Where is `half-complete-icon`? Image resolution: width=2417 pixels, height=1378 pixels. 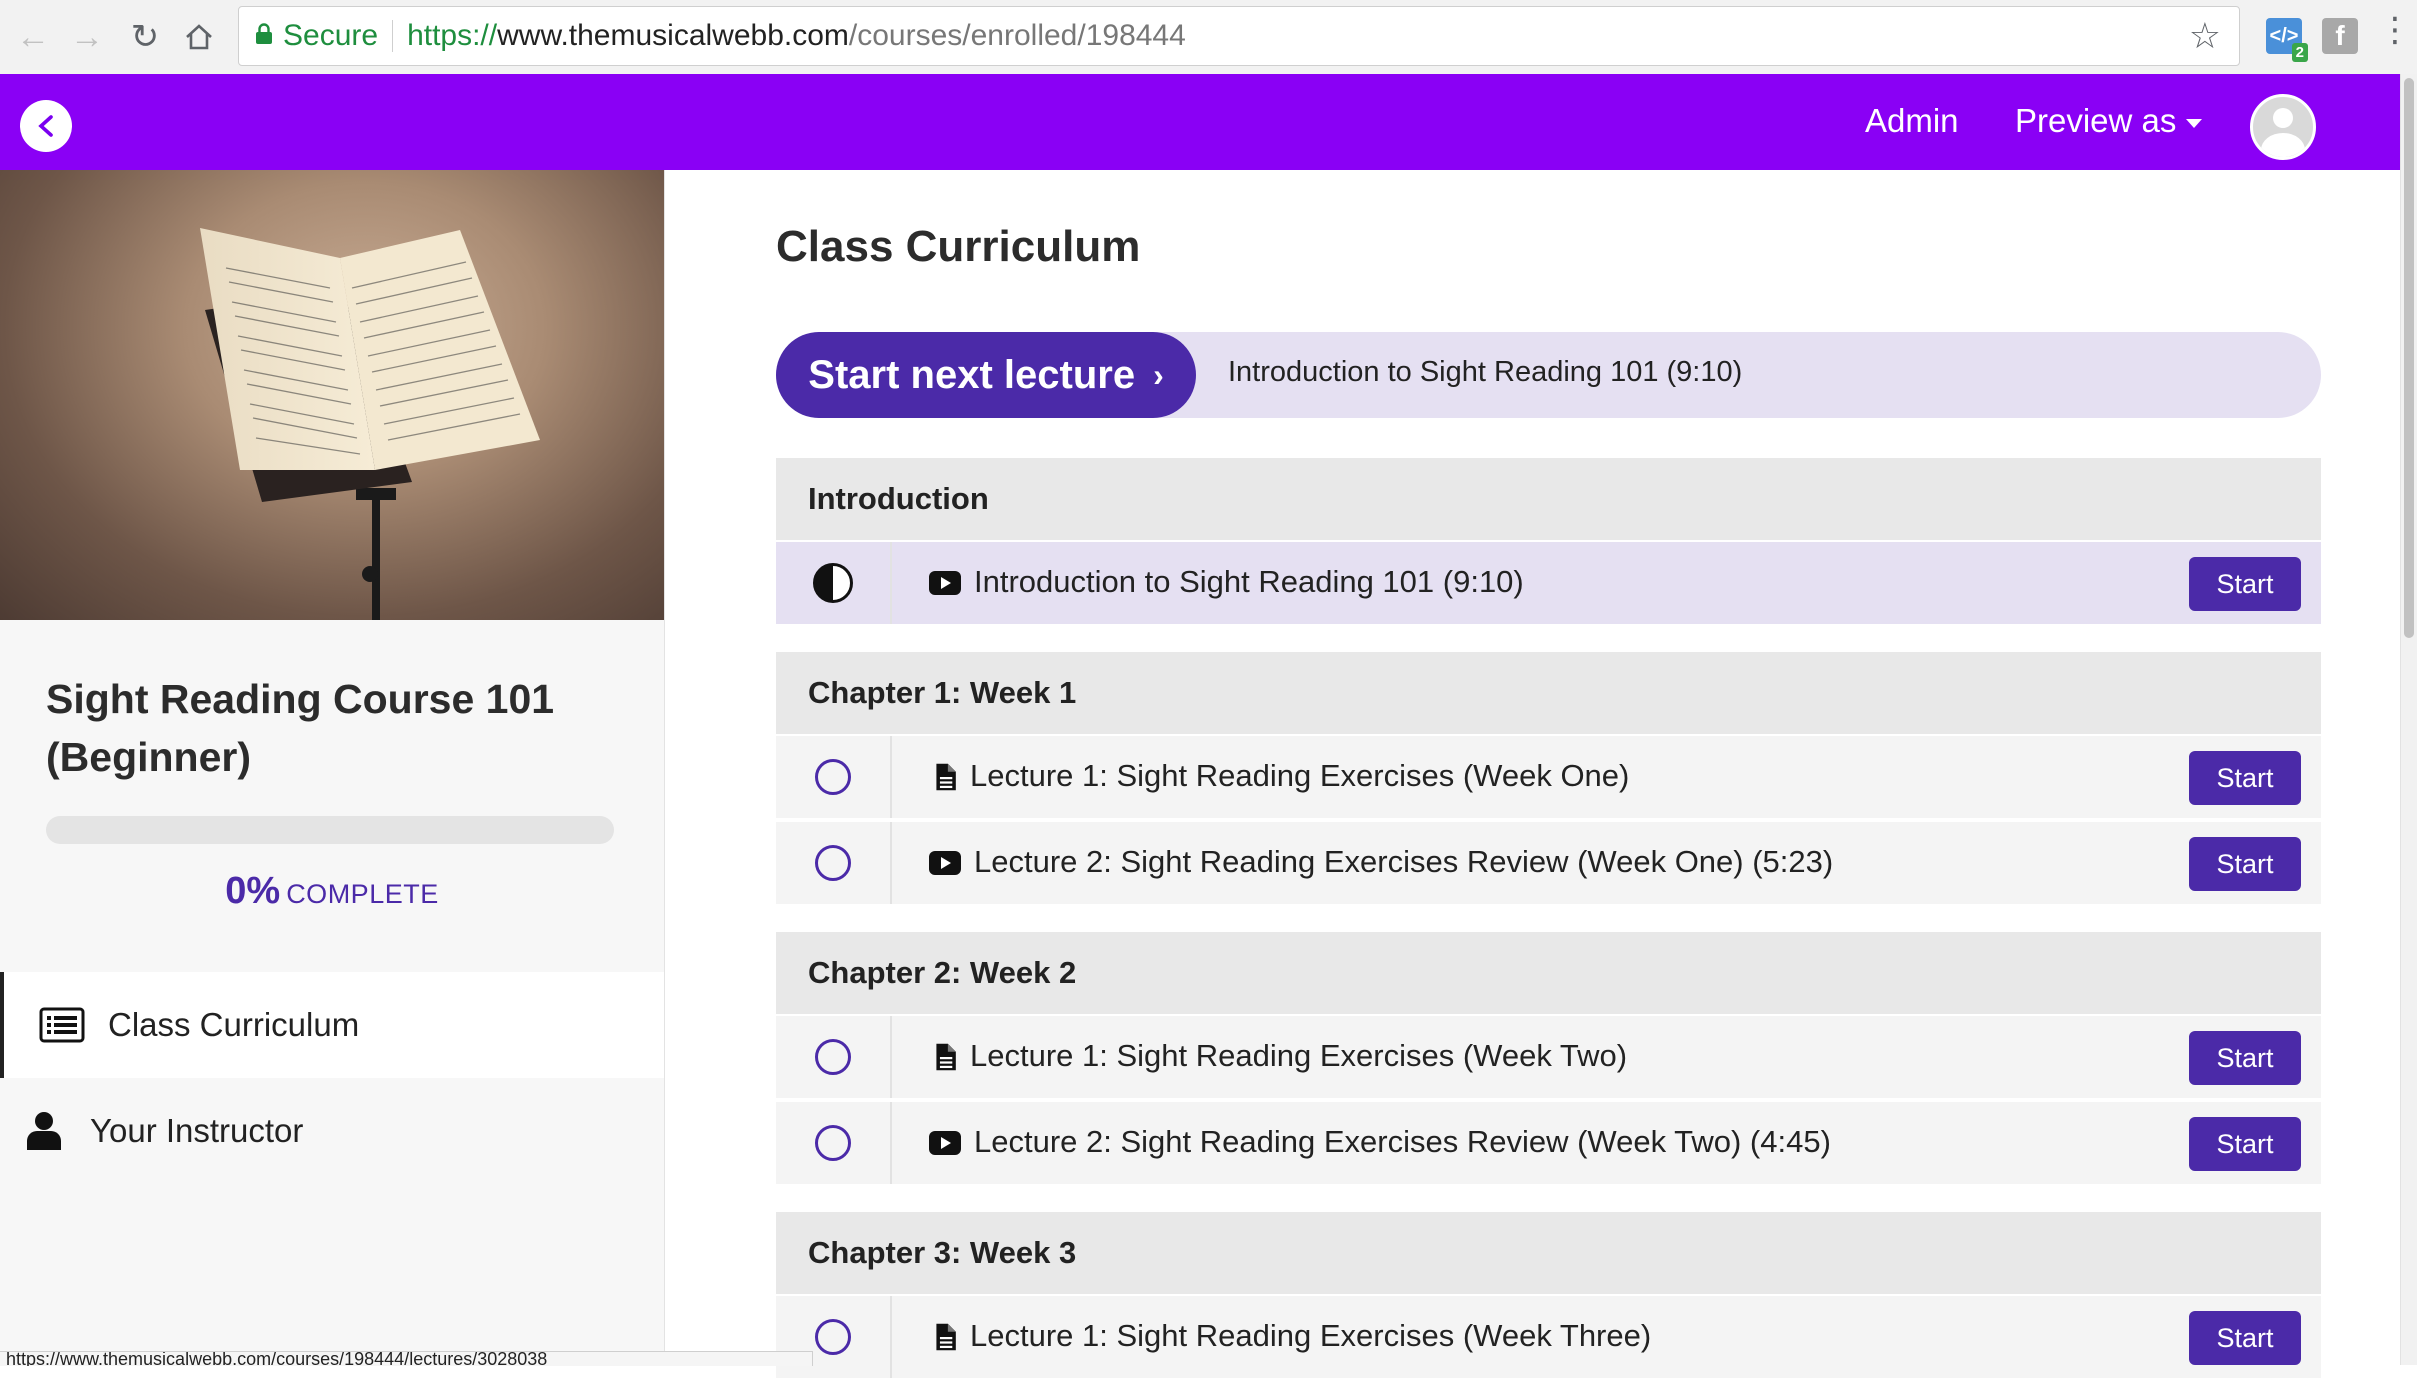
half-complete-icon is located at coordinates (833, 583).